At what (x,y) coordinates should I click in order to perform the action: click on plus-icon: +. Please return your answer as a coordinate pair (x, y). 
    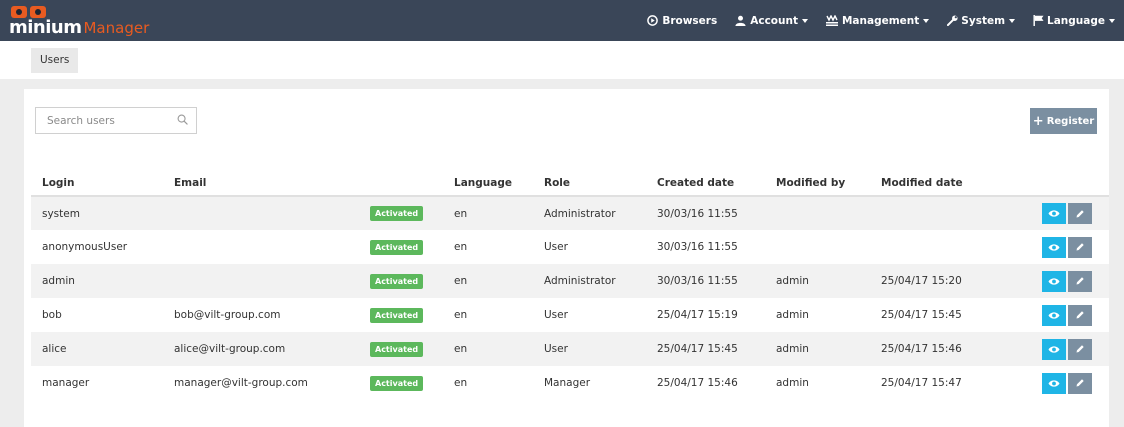
    Looking at the image, I should click on (1038, 121).